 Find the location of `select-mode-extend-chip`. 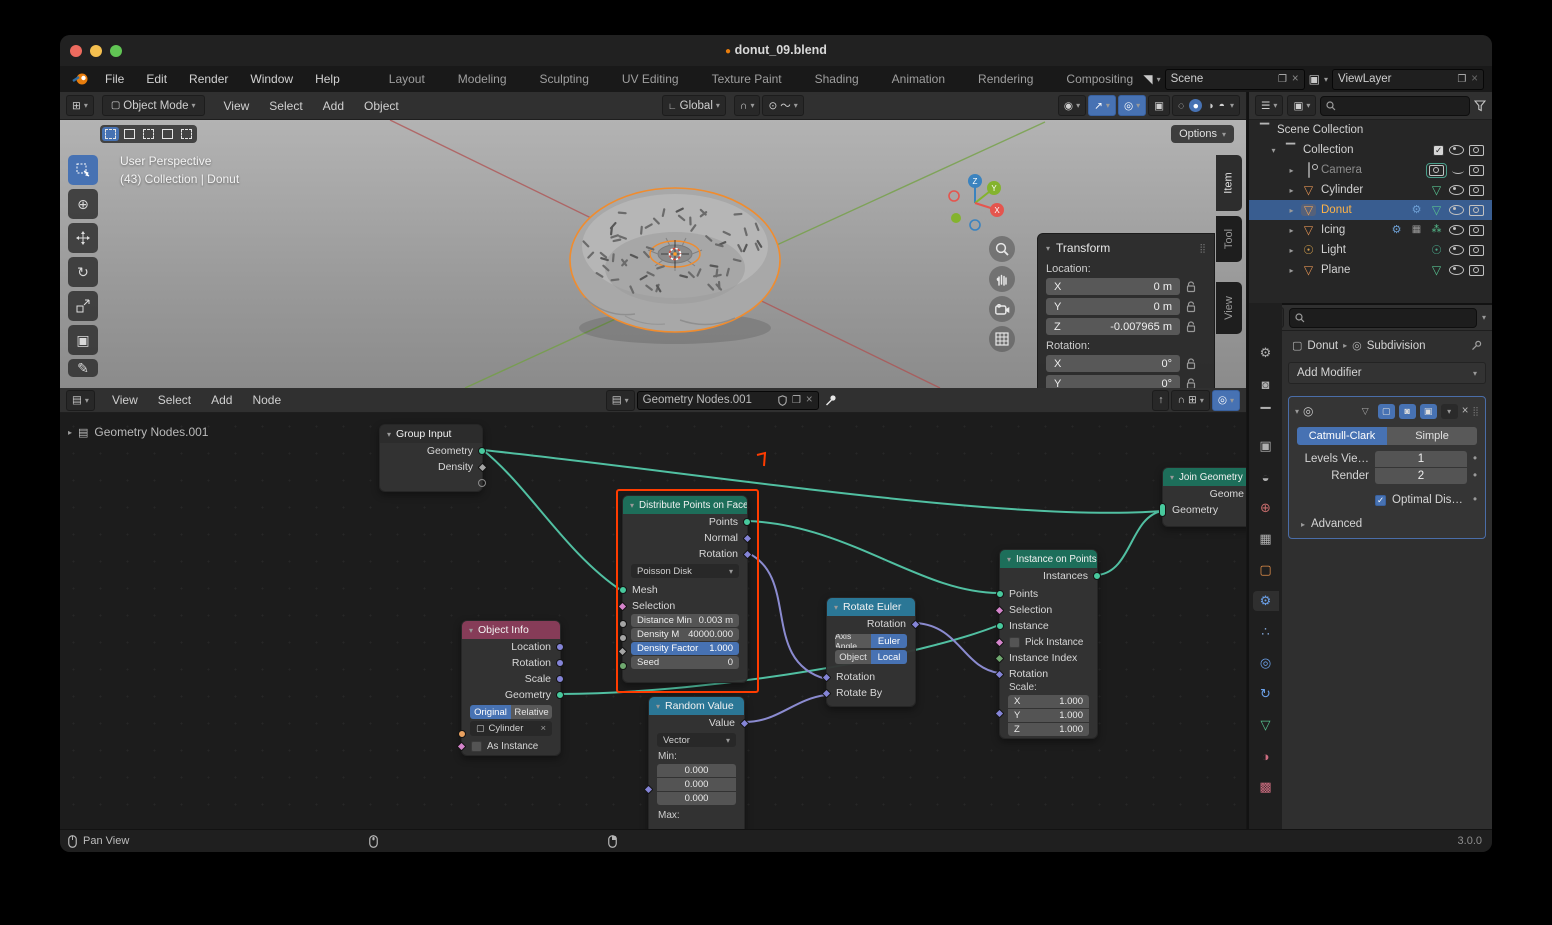

select-mode-extend-chip is located at coordinates (186, 134).